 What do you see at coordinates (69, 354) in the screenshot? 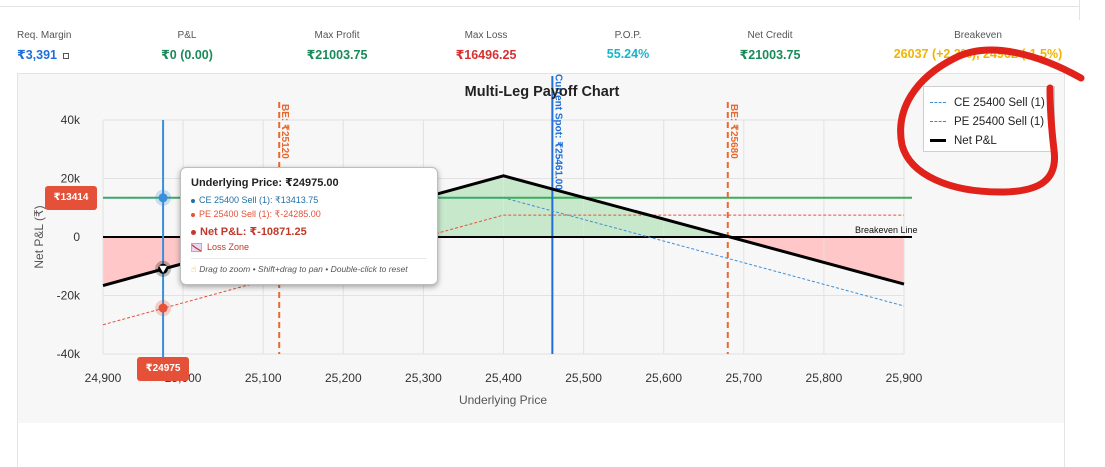
I see `y-tick-label: -40k` at bounding box center [69, 354].